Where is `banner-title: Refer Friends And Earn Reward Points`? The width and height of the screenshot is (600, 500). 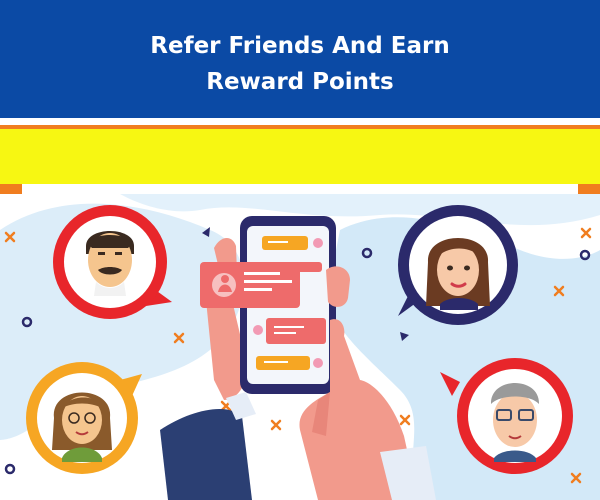 banner-title: Refer Friends And Earn Reward Points is located at coordinates (300, 64).